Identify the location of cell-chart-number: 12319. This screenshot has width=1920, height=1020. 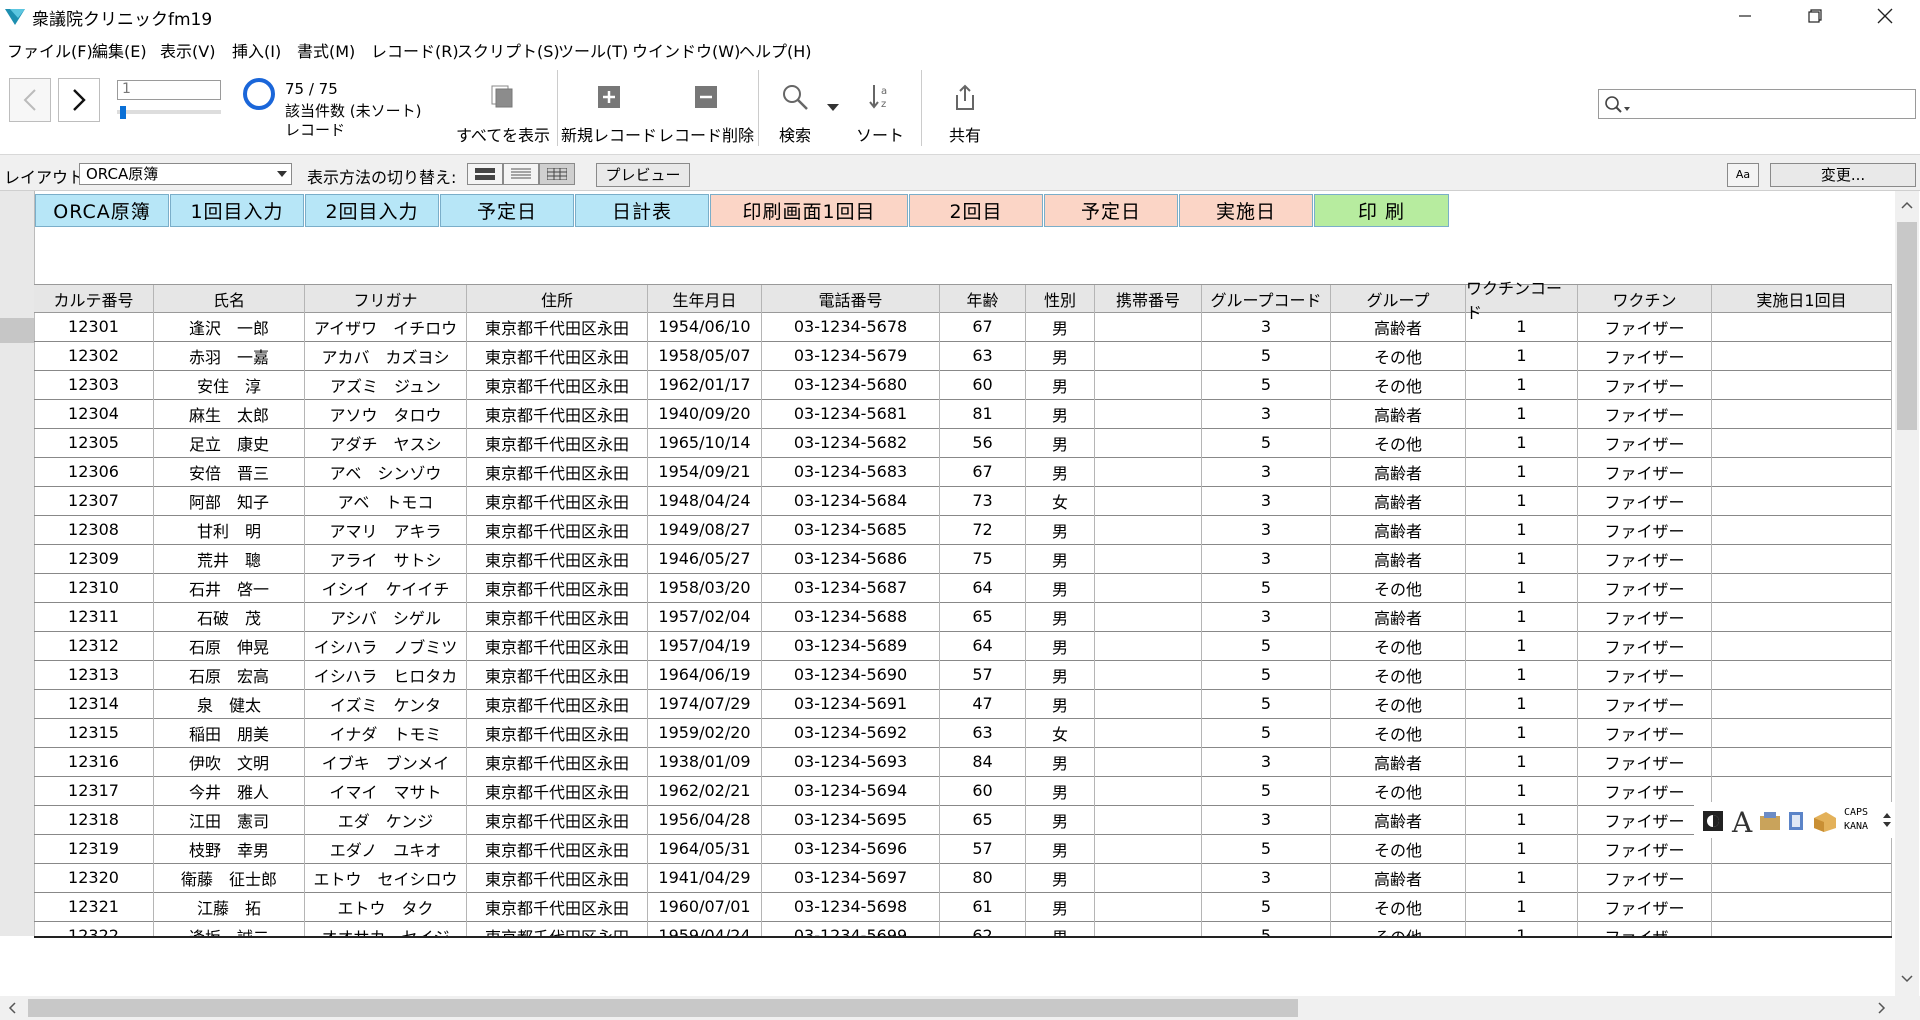
(94, 848).